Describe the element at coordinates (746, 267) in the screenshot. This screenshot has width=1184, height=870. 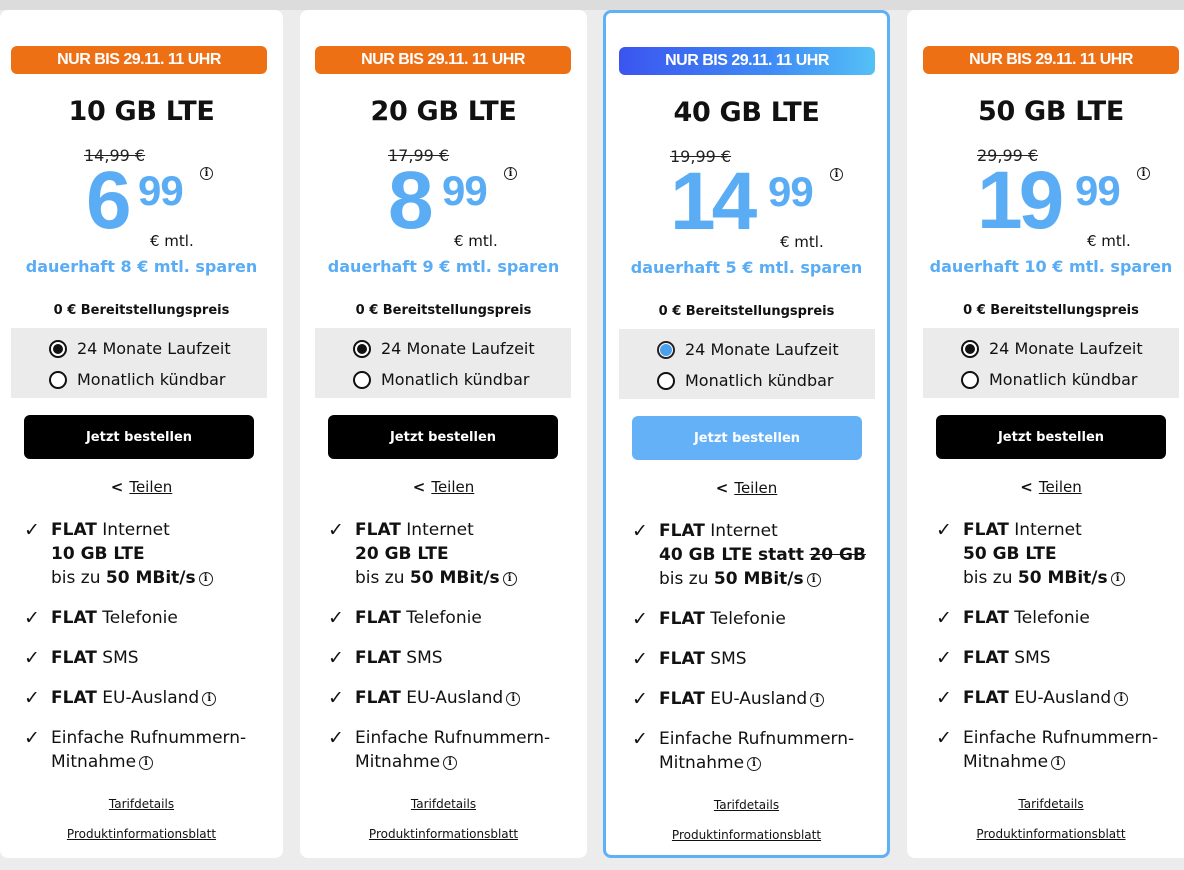
I see `savings-text: dauerhaft 5 € mtl. sparen` at that location.